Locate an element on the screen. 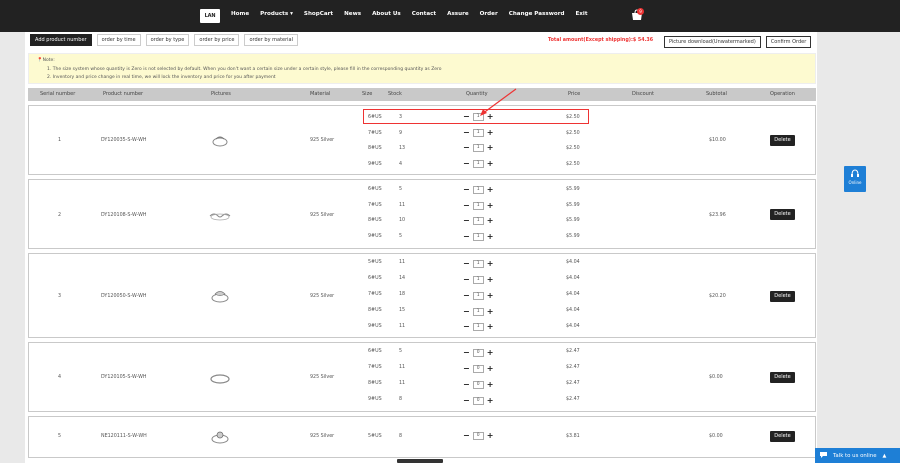  bottom-scroll-handle is located at coordinates (420, 461).